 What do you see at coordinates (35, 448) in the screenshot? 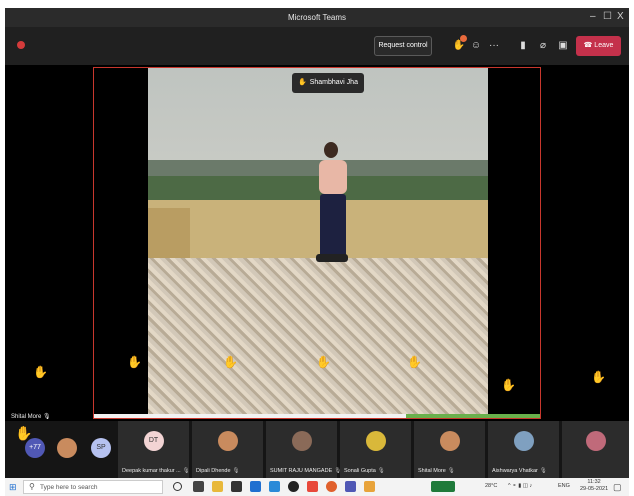
I see `overflow-count: +77` at bounding box center [35, 448].